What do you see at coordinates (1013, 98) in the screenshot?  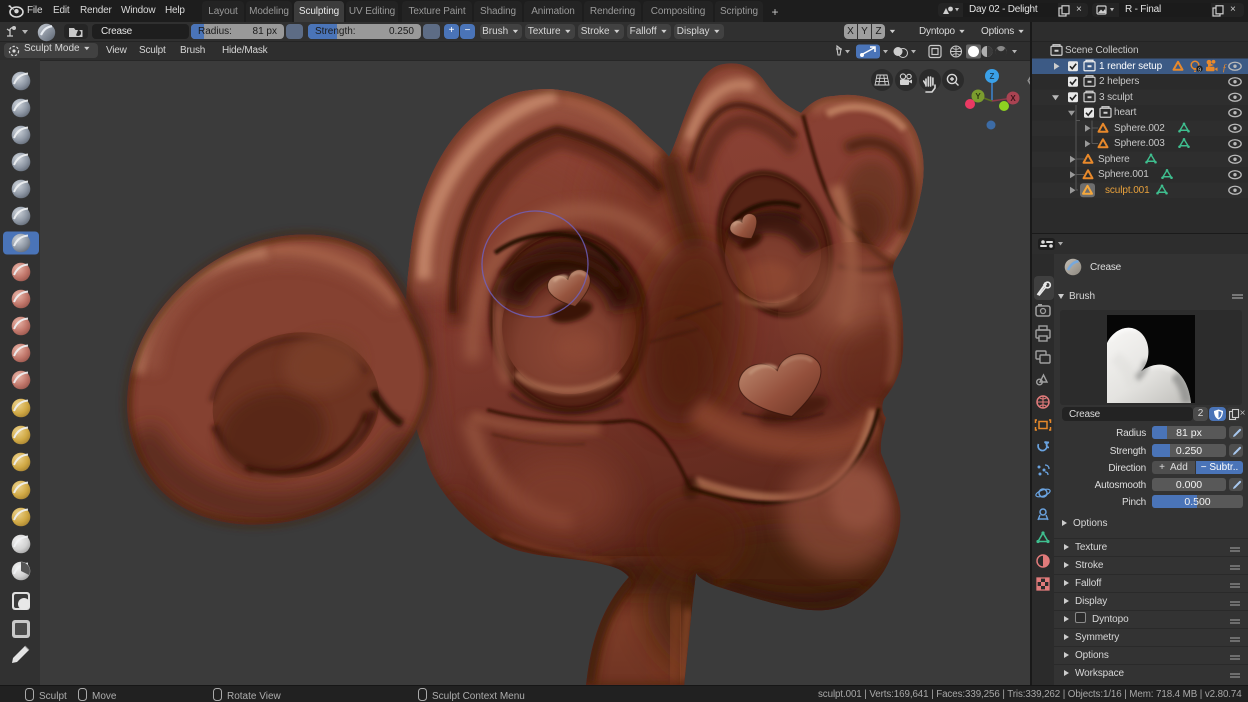 I see `svg-text: X` at bounding box center [1013, 98].